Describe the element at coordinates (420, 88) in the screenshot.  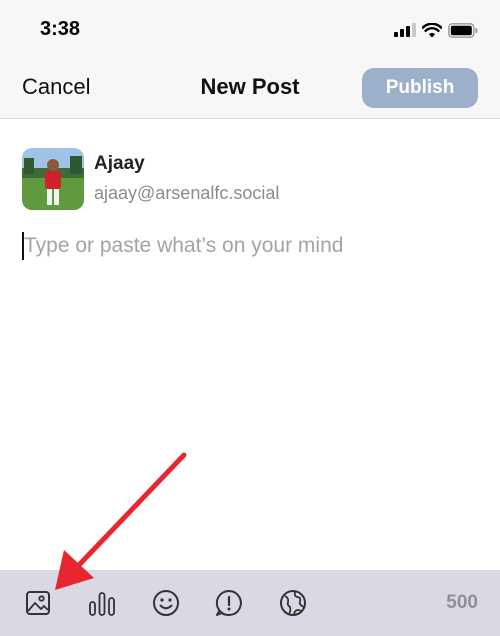
I see `publish-button: Publish` at that location.